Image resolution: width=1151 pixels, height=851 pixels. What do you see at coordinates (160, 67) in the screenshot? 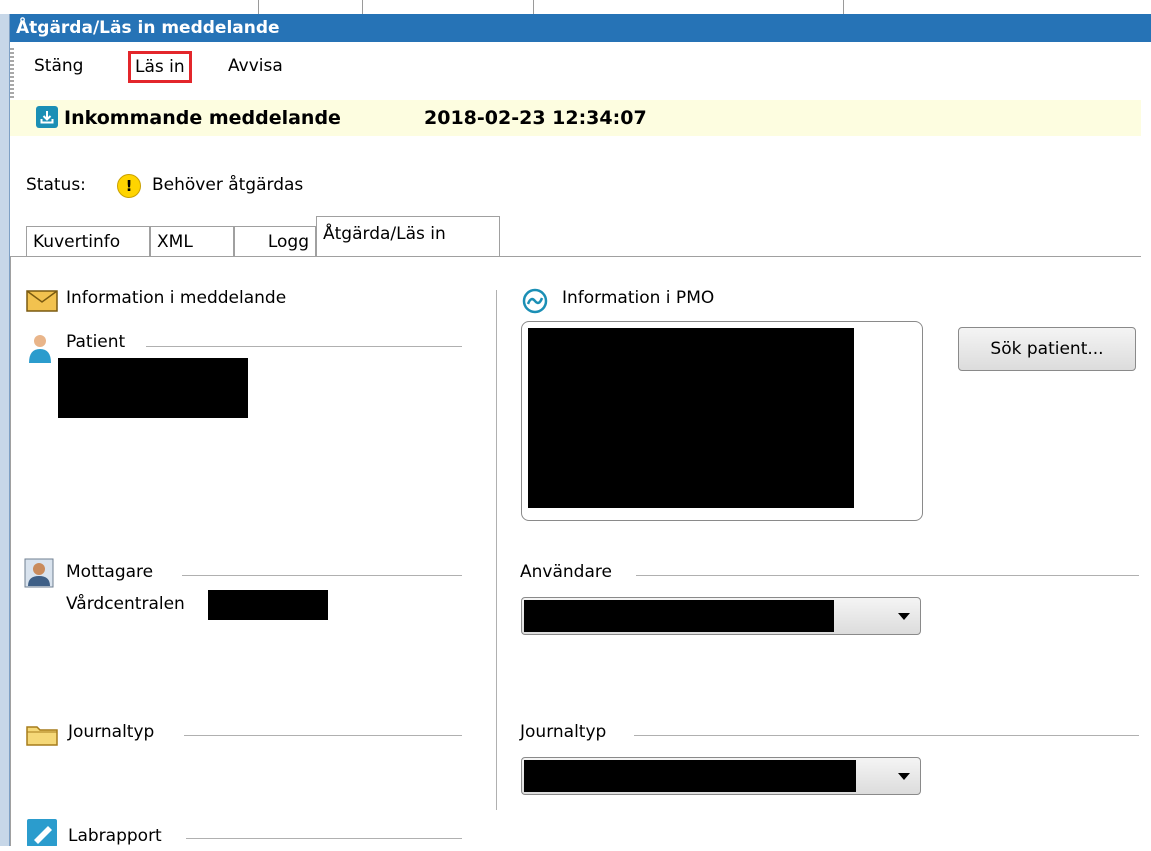
I see `read-in-button: Läs in` at bounding box center [160, 67].